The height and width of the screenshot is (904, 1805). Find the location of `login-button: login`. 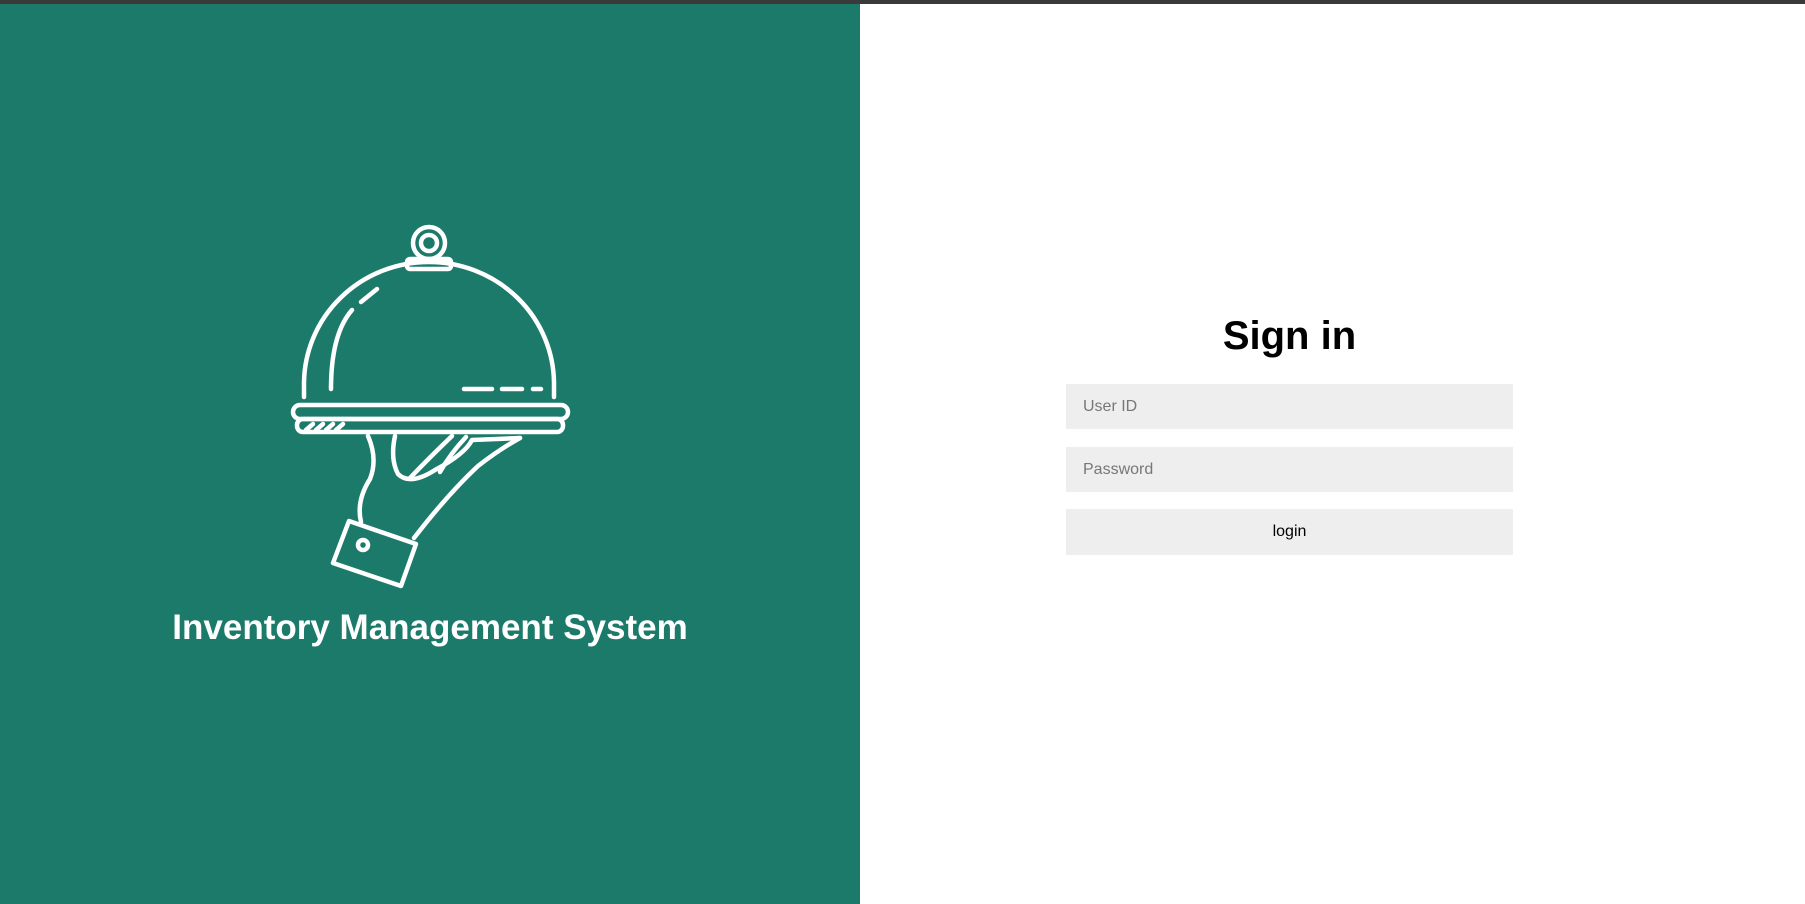

login-button: login is located at coordinates (1289, 532).